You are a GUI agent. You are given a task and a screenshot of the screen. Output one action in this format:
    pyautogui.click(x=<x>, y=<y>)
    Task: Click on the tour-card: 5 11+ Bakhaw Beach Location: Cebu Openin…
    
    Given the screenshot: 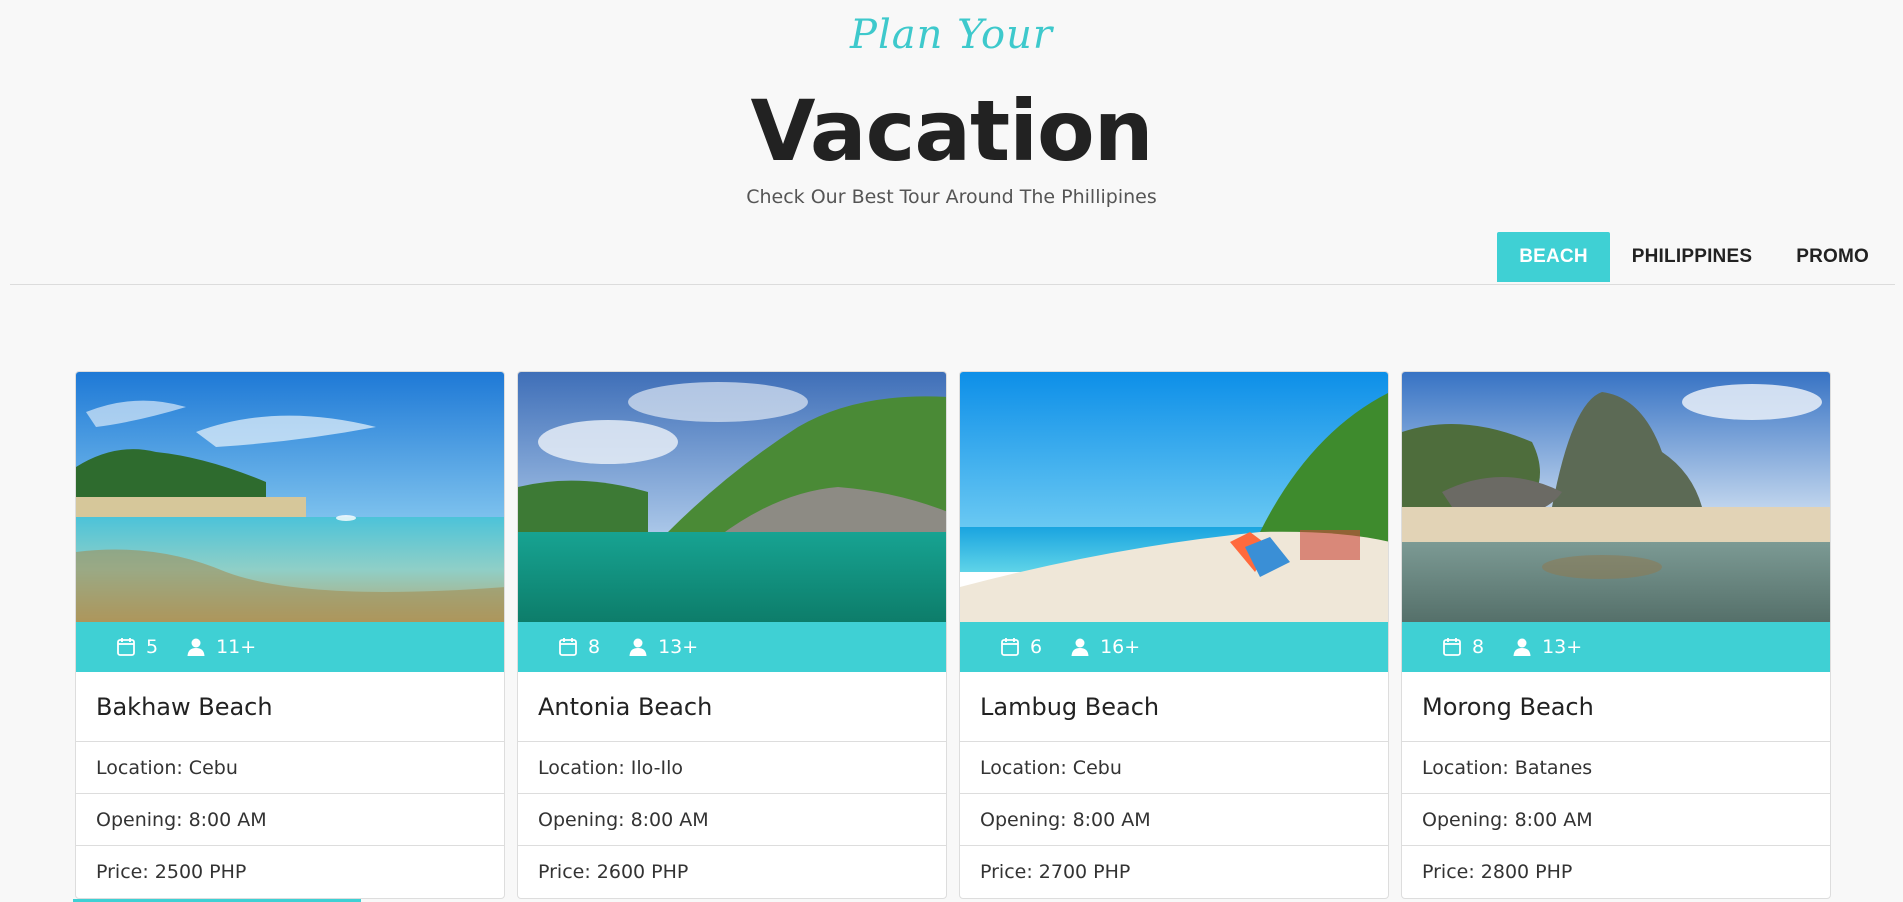 What is the action you would take?
    pyautogui.click(x=290, y=635)
    